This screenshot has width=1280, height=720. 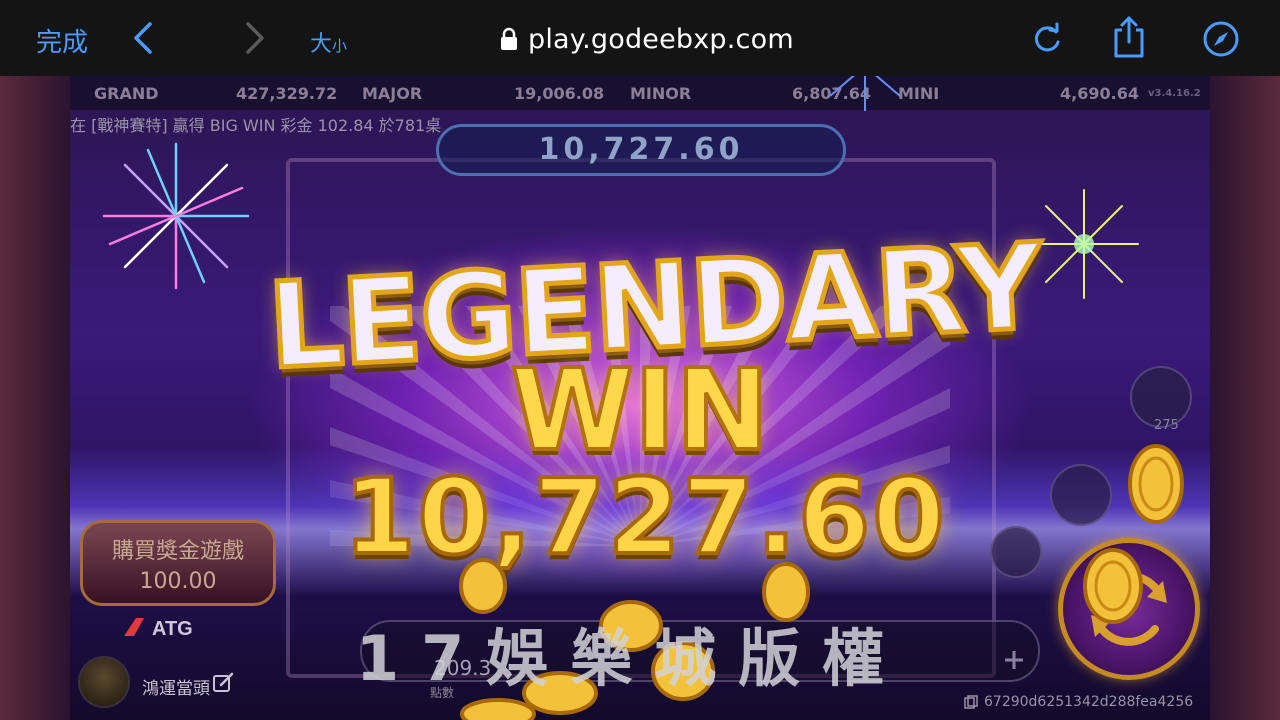 I want to click on compass-icon, so click(x=1221, y=39).